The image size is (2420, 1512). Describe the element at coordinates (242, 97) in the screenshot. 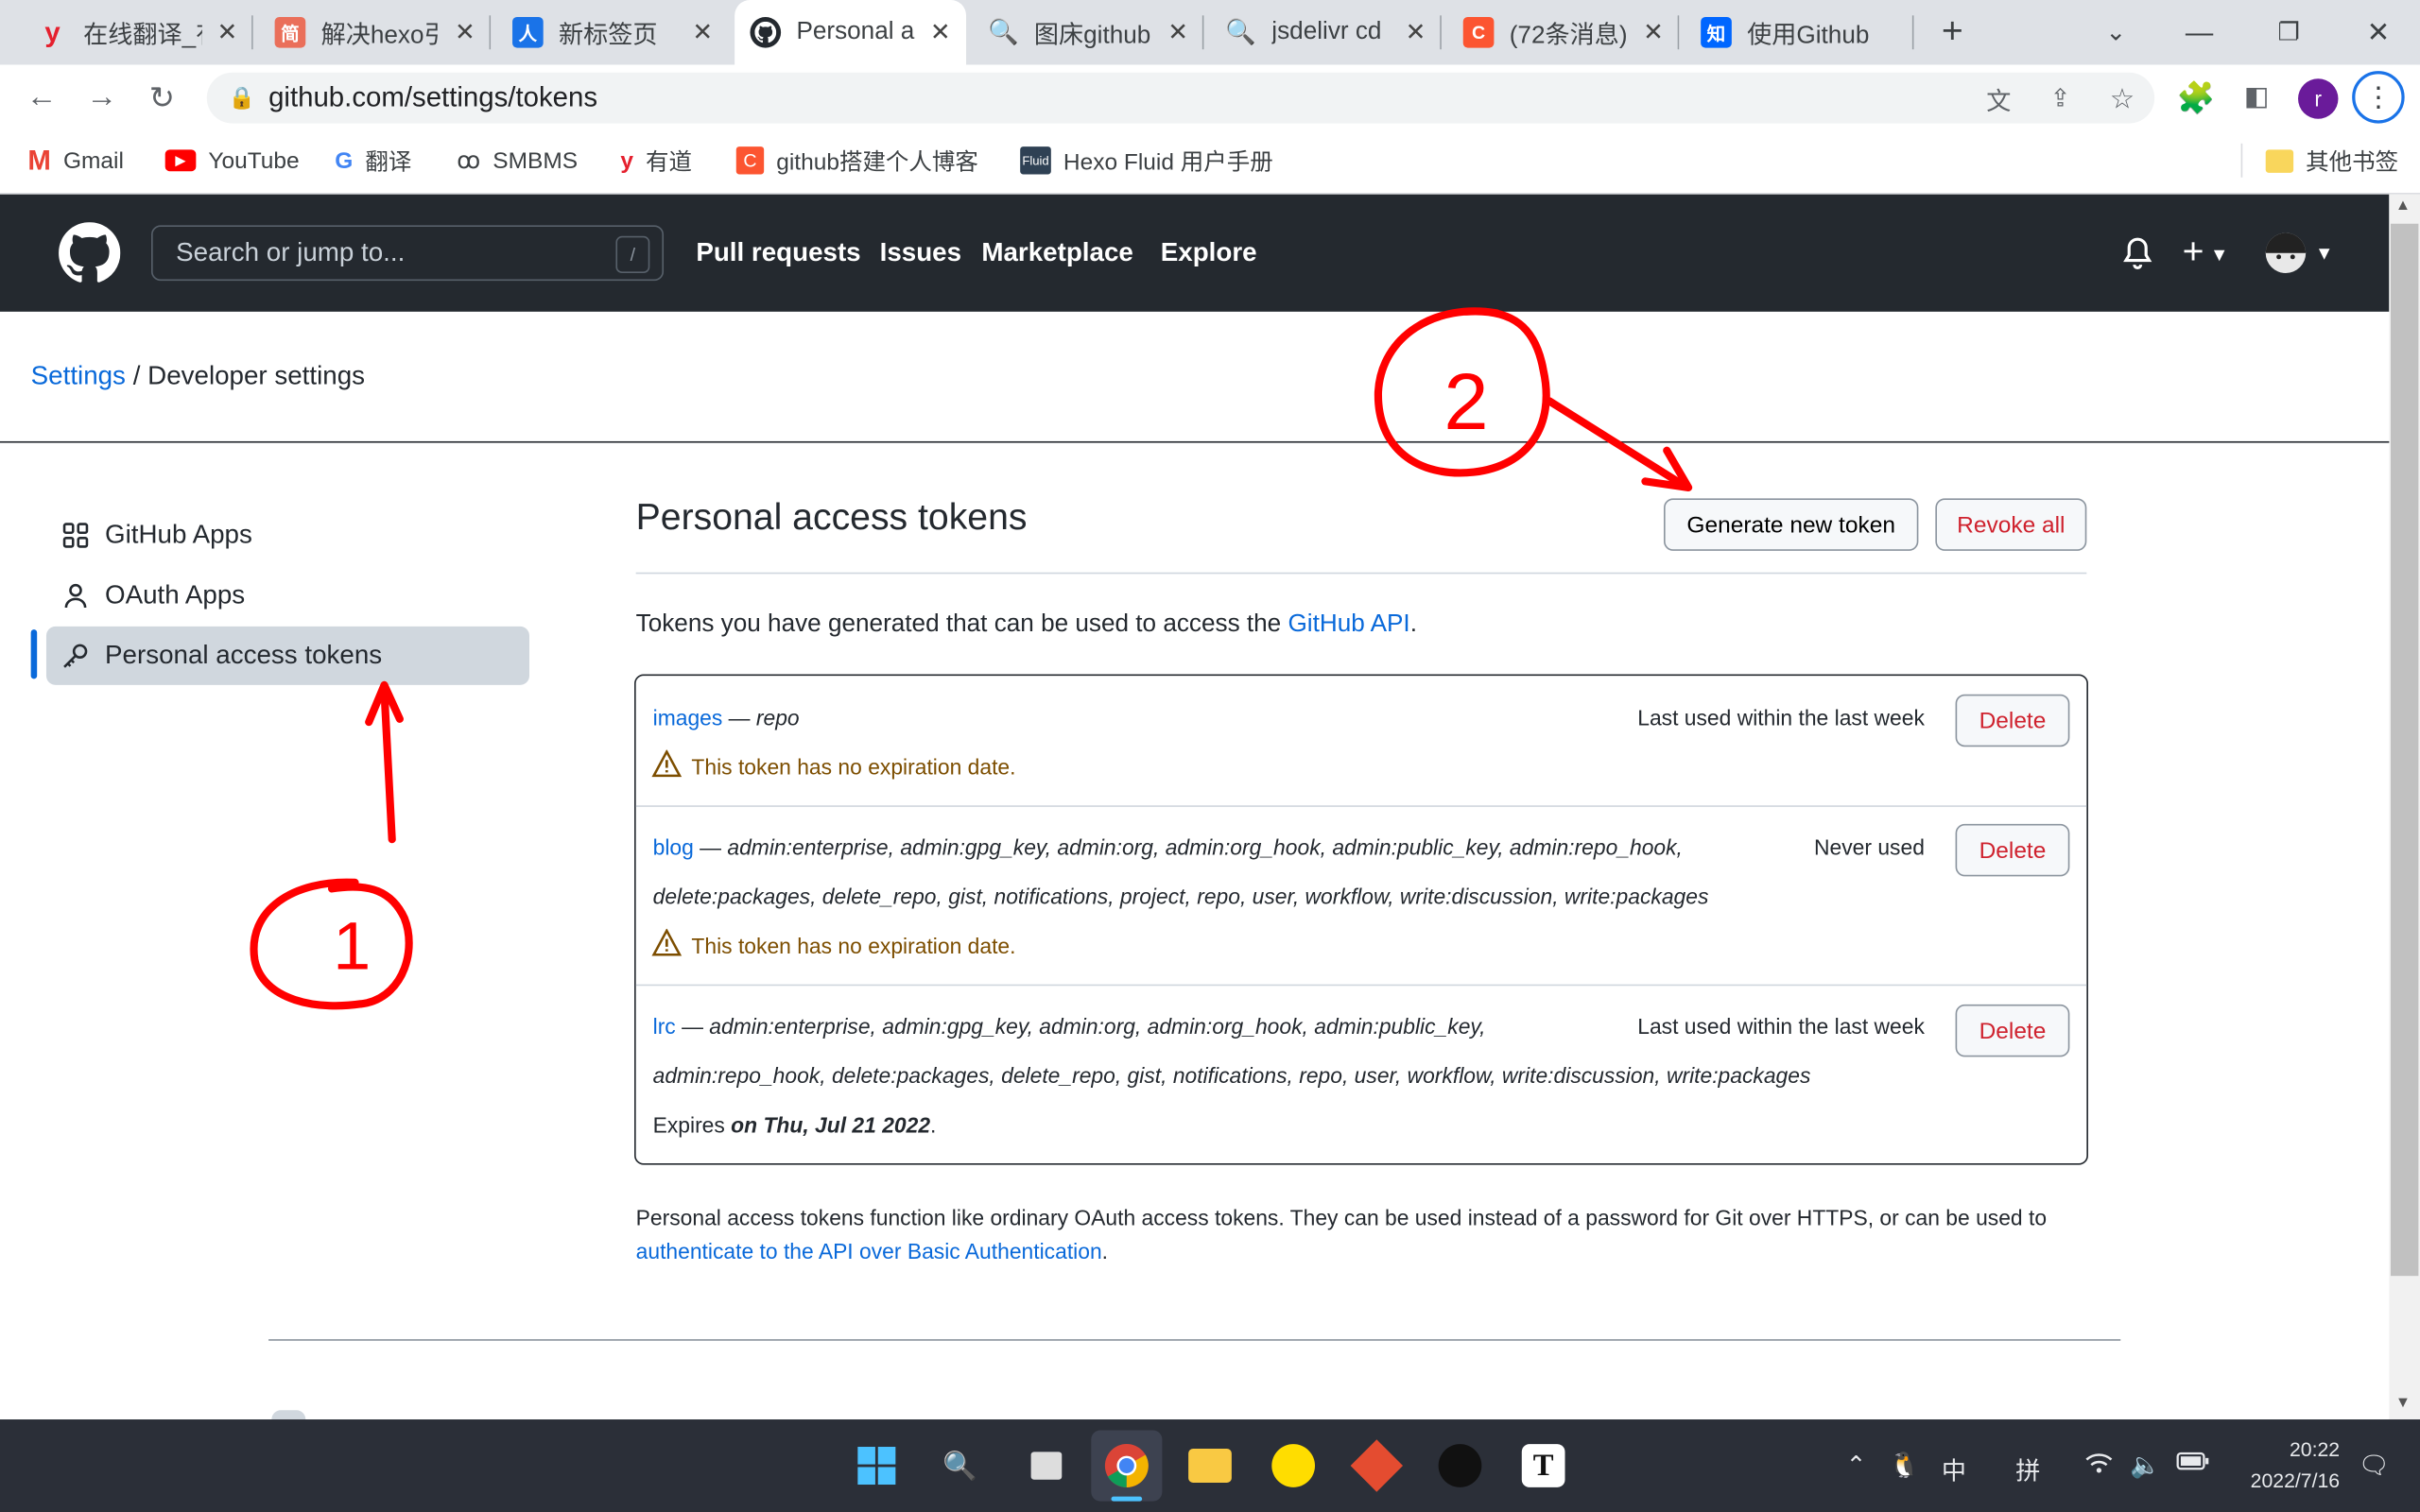

I see `lock-icon: 🔒` at that location.